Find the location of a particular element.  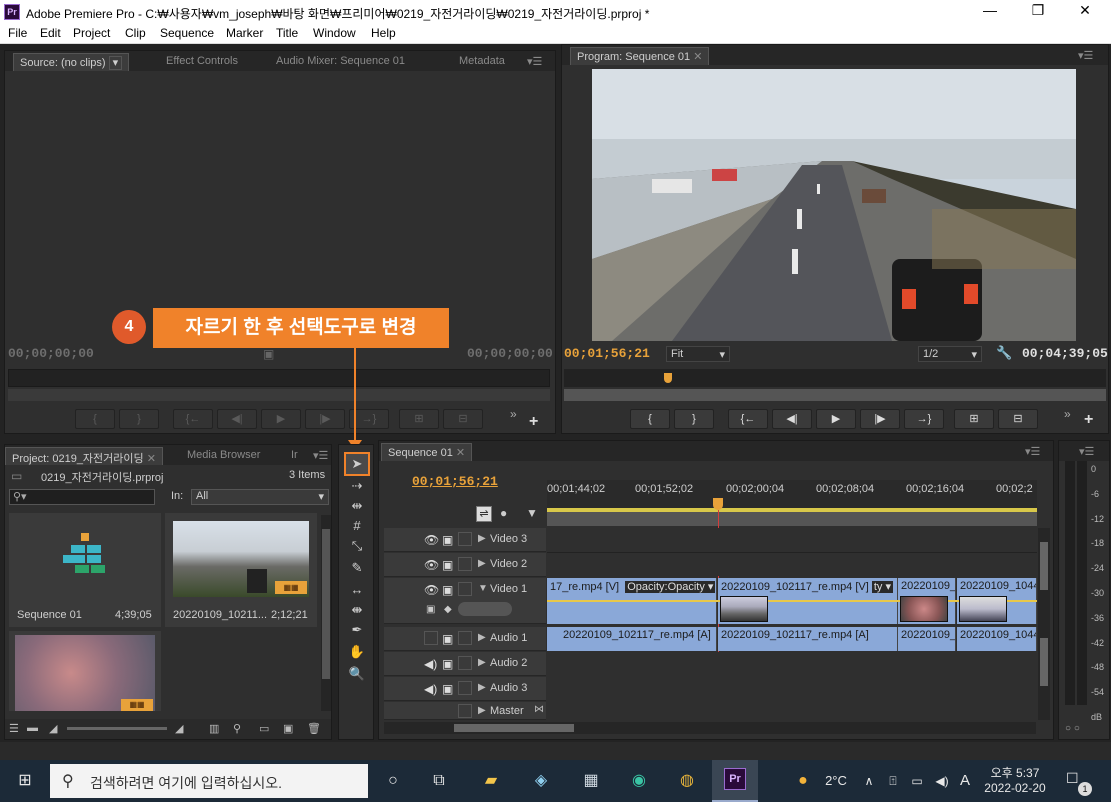

timeline-panel-menu-icon: ▾☰ is located at coordinates (1032, 452).